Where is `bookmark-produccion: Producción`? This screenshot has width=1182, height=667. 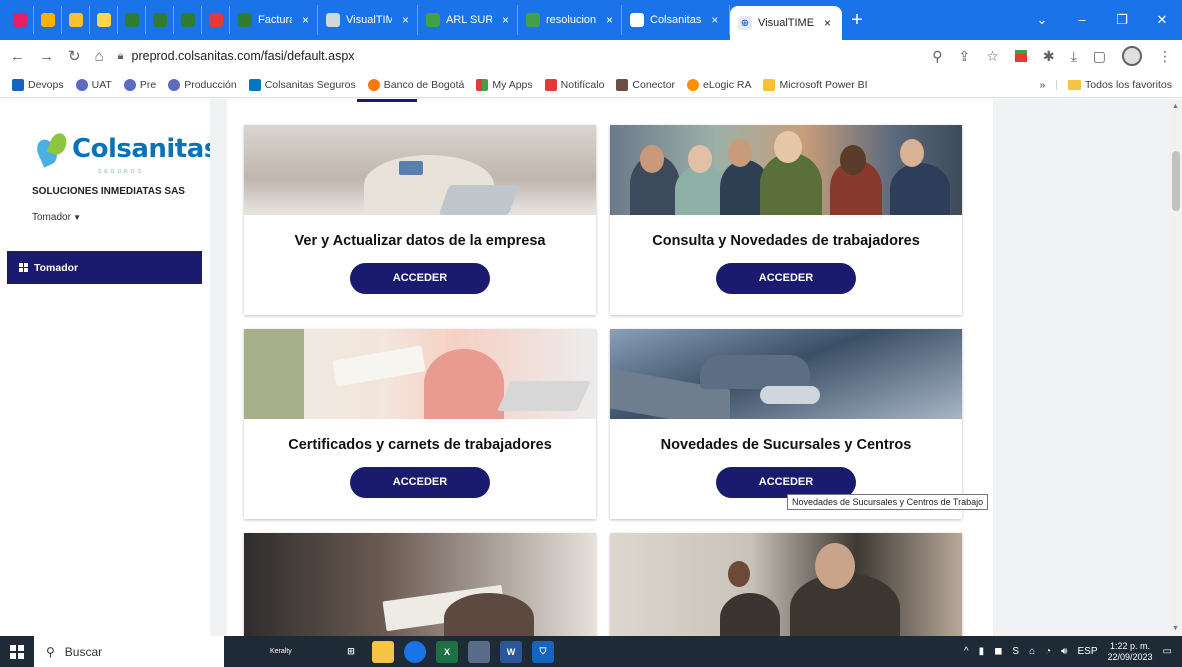 bookmark-produccion: Producción is located at coordinates (202, 84).